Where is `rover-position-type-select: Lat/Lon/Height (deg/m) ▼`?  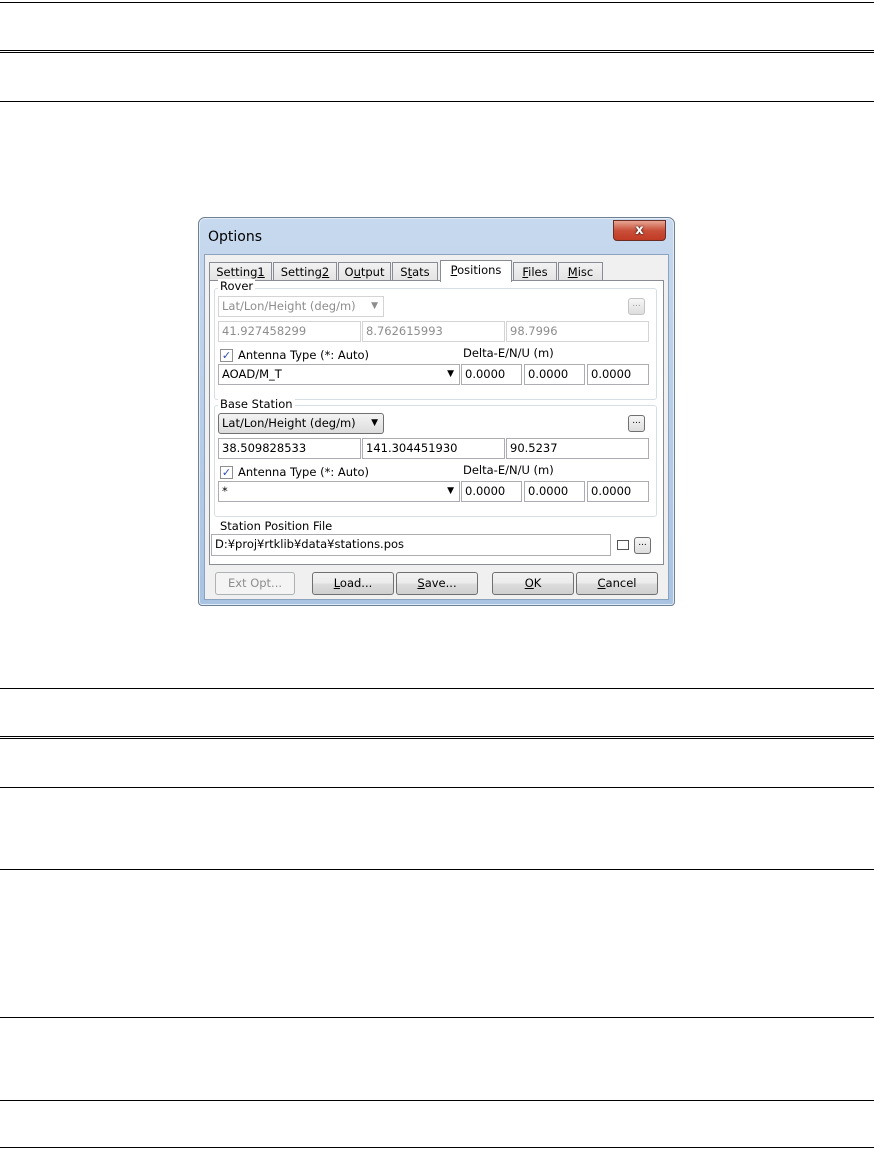 rover-position-type-select: Lat/Lon/Height (deg/m) ▼ is located at coordinates (301, 306).